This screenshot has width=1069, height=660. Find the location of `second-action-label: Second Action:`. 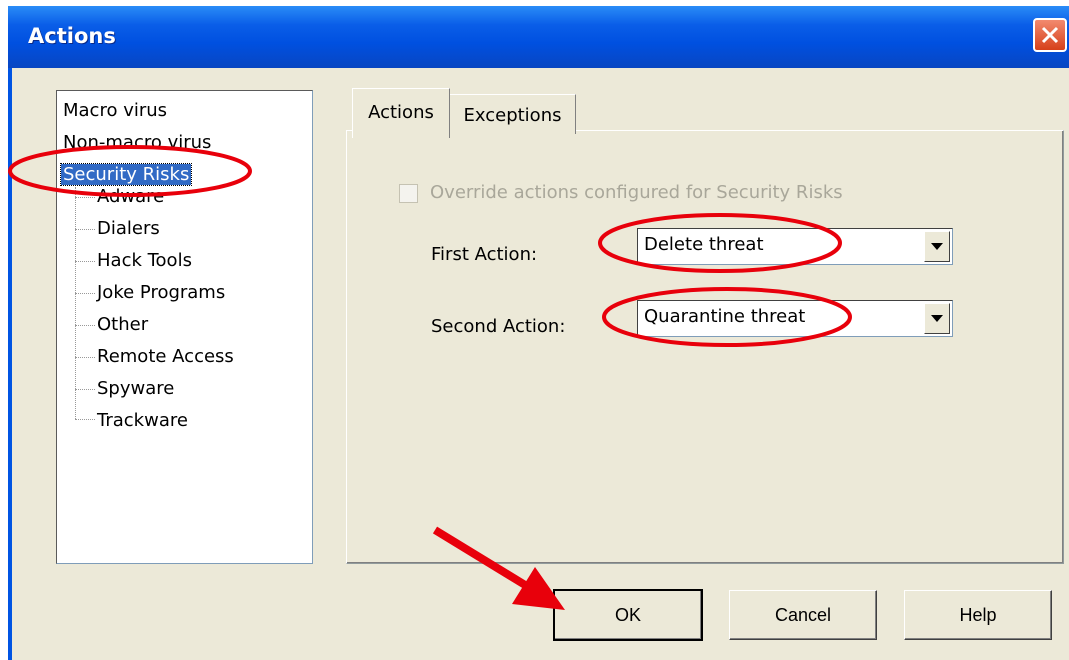

second-action-label: Second Action: is located at coordinates (498, 326).